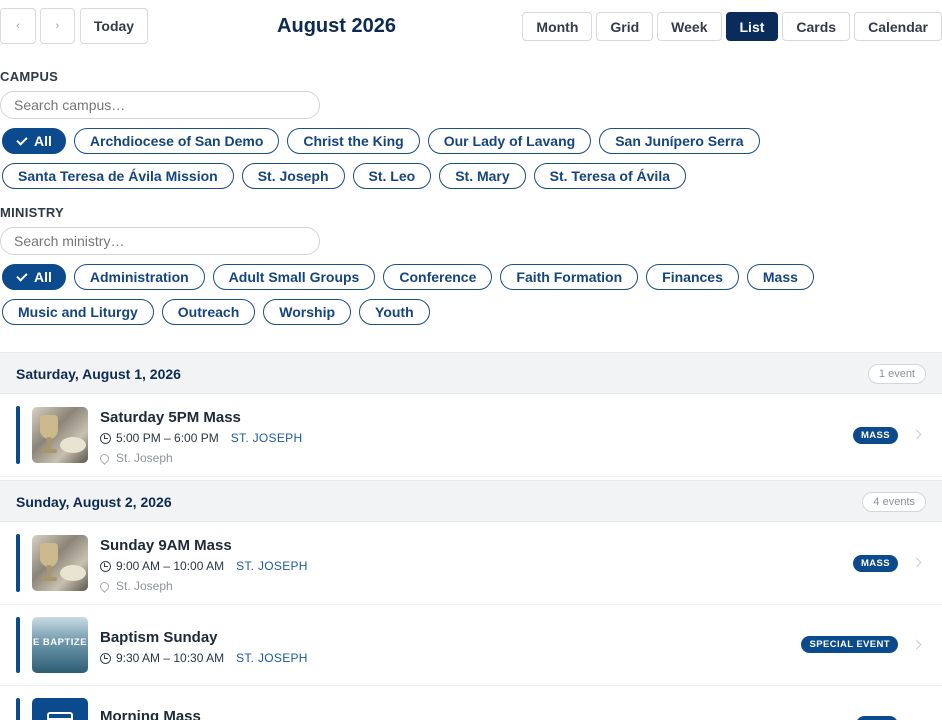  I want to click on day-header: Sunday, August 2, 2026 4 events, so click(471, 501).